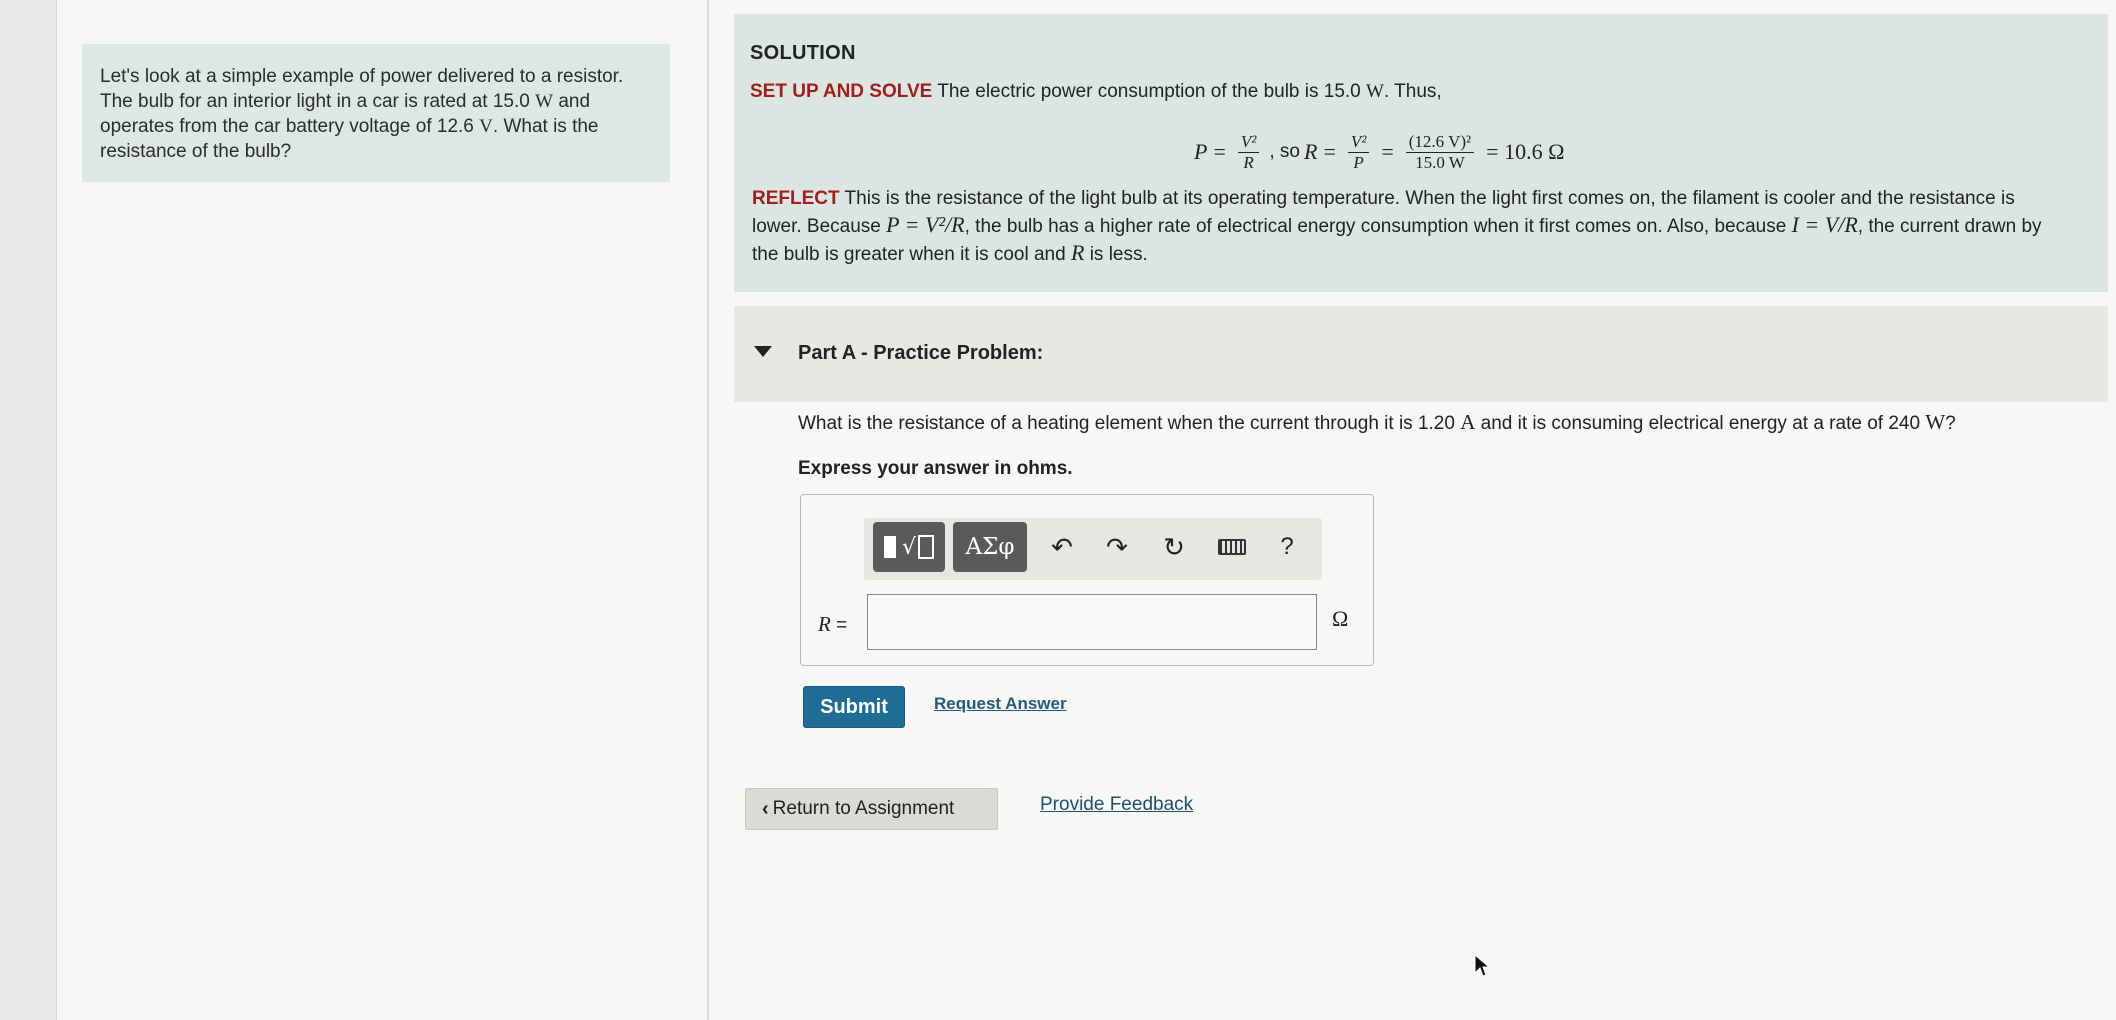 This screenshot has height=1020, width=2116. Describe the element at coordinates (1201, 151) in the screenshot. I see `eq-p: P` at that location.